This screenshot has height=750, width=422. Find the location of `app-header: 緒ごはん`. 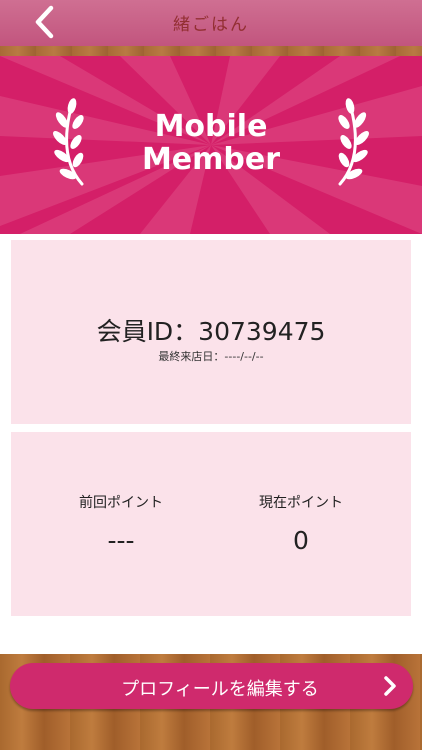

app-header: 緒ごはん is located at coordinates (211, 28).